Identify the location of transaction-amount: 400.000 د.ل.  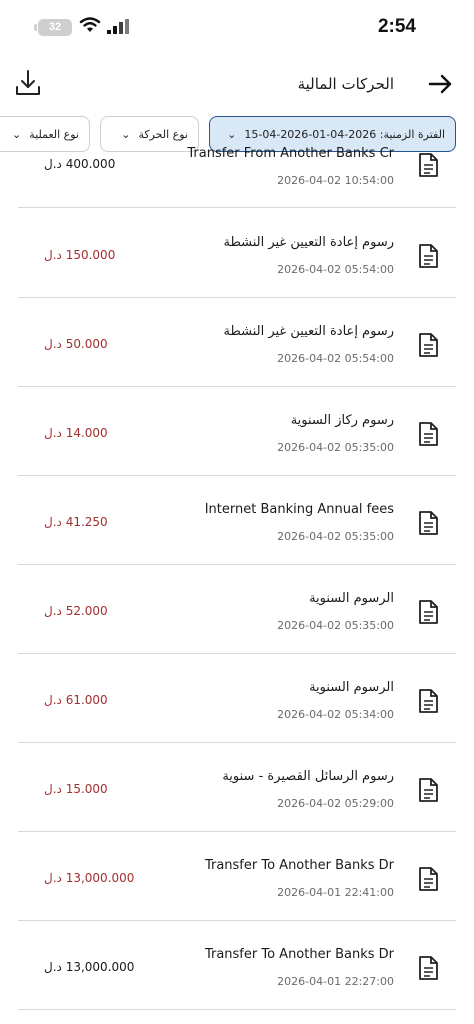
(80, 164).